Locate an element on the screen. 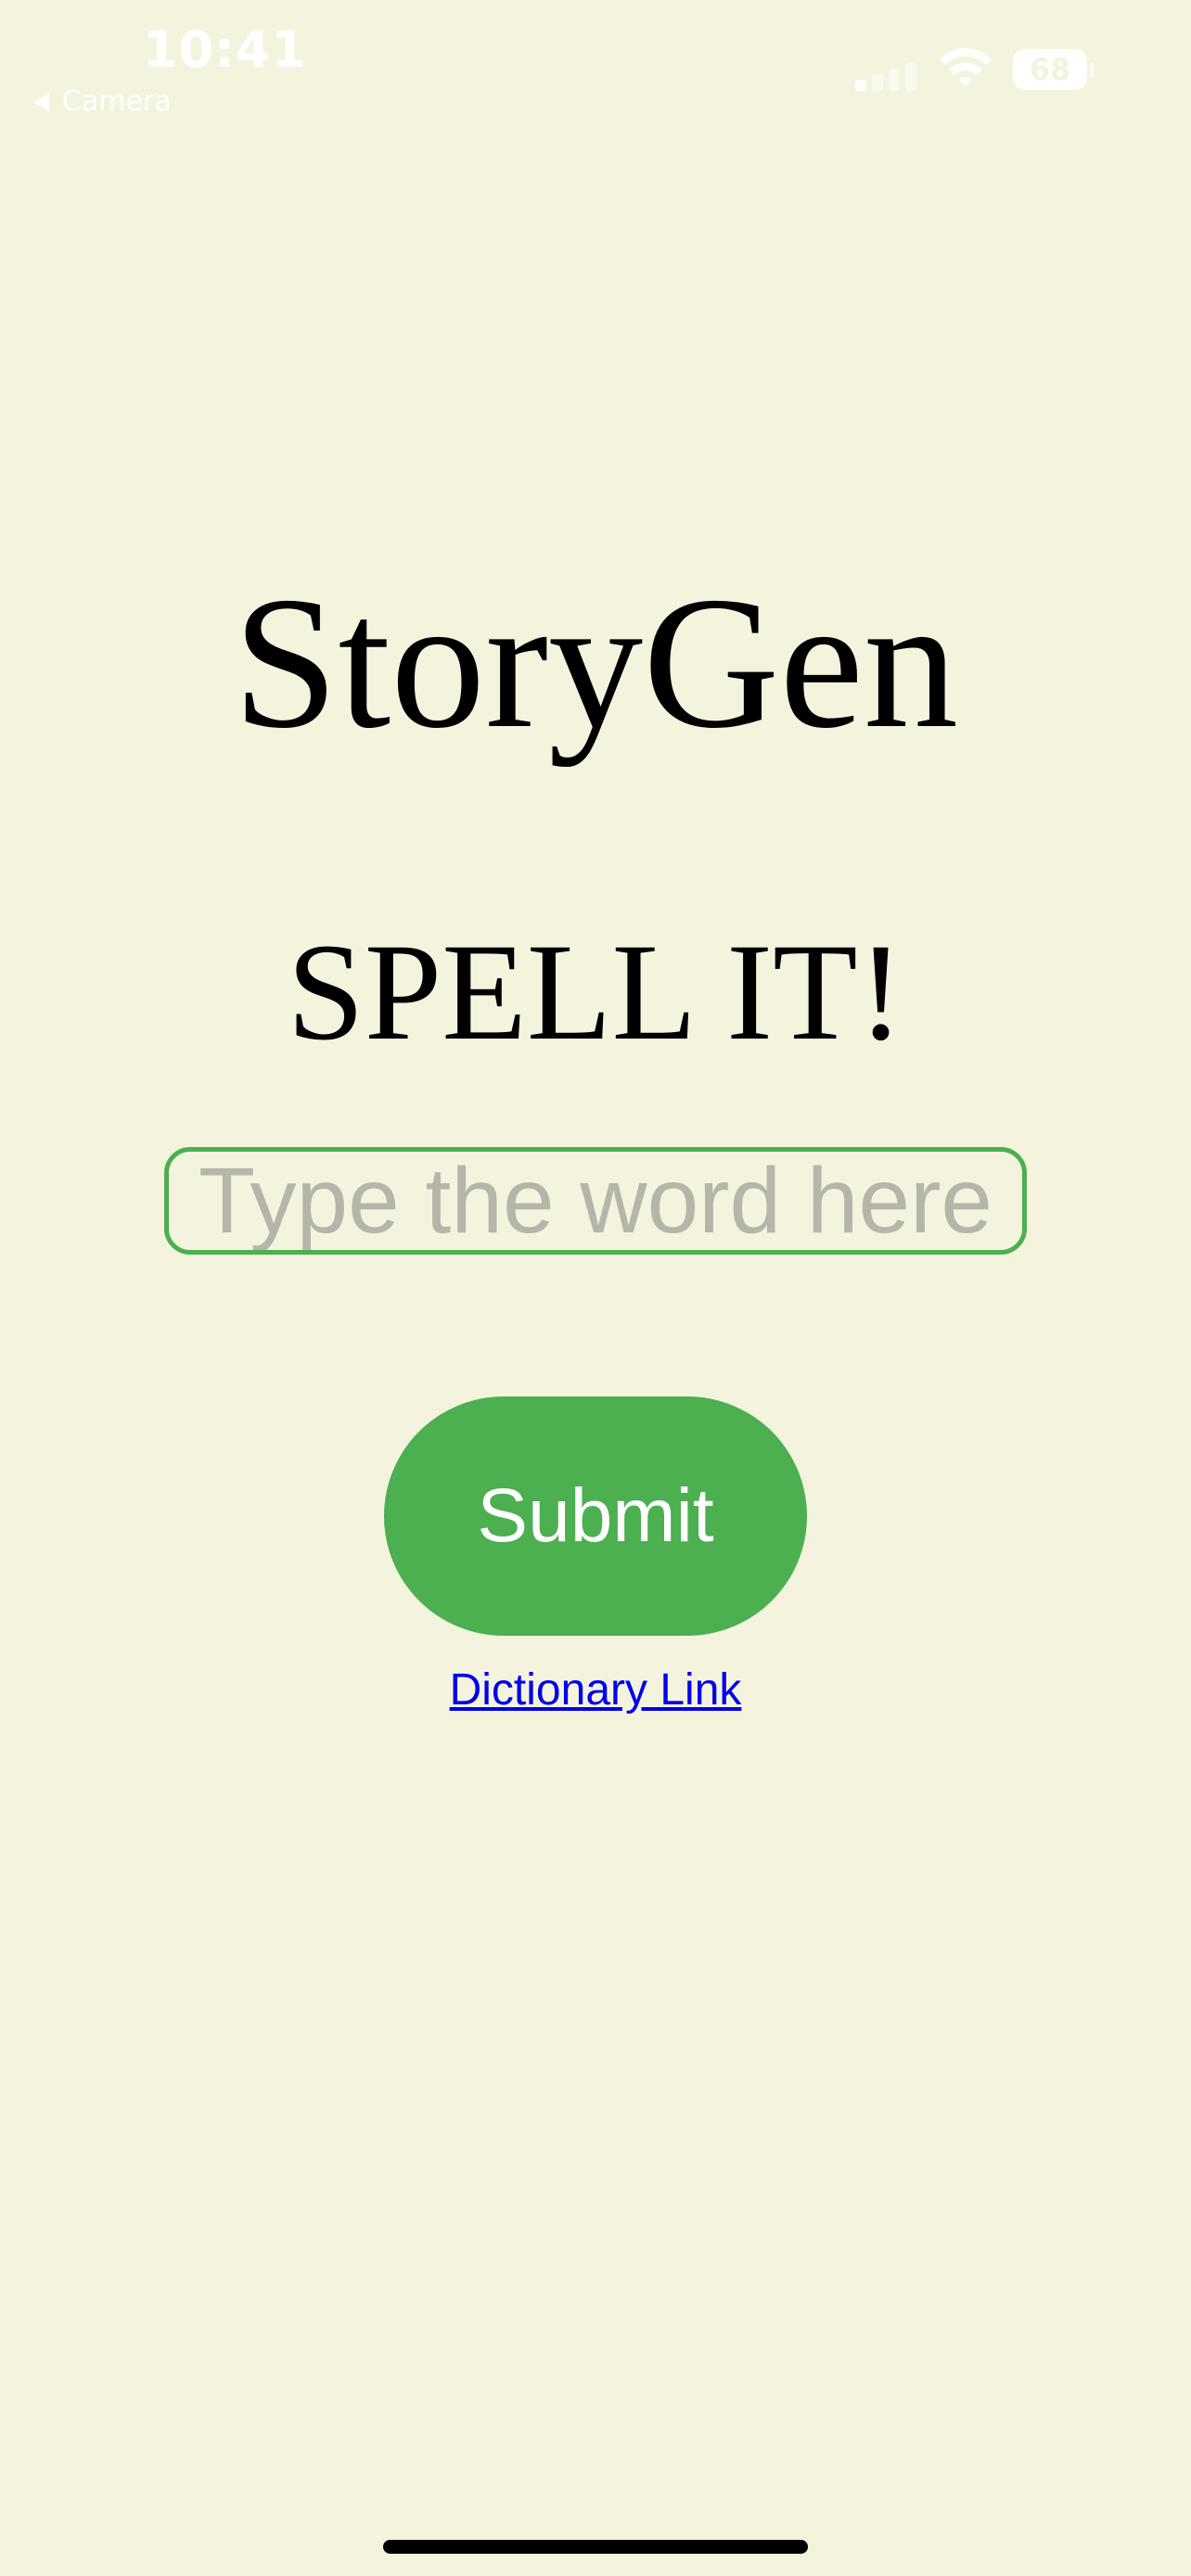 The image size is (1191, 2576). status-time: 10:41 is located at coordinates (225, 50).